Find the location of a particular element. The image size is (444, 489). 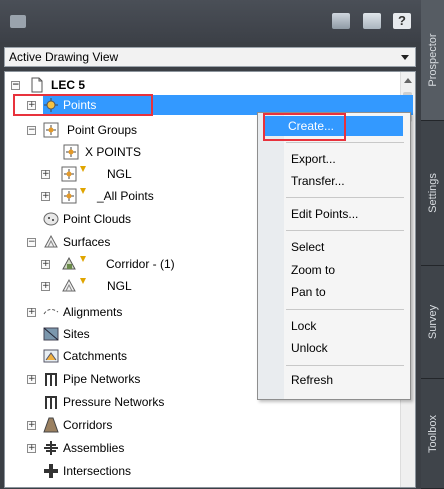

menu-item-lock: Lock is located at coordinates (303, 326).